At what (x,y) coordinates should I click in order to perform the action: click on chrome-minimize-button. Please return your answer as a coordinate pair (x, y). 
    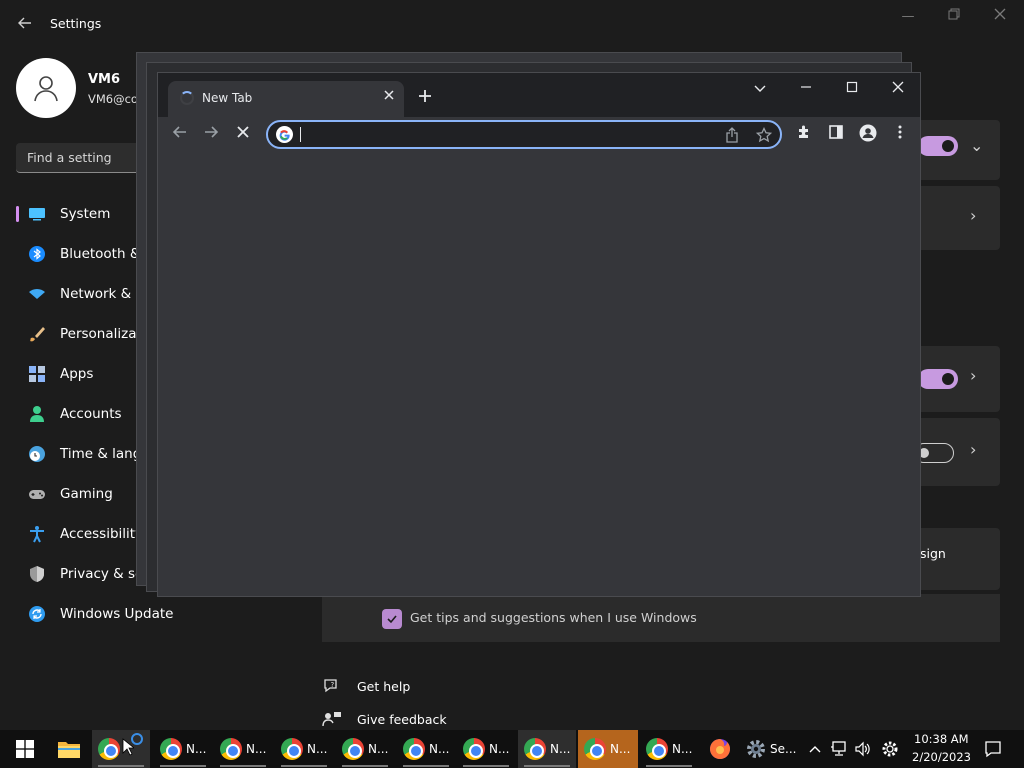
    Looking at the image, I should click on (806, 89).